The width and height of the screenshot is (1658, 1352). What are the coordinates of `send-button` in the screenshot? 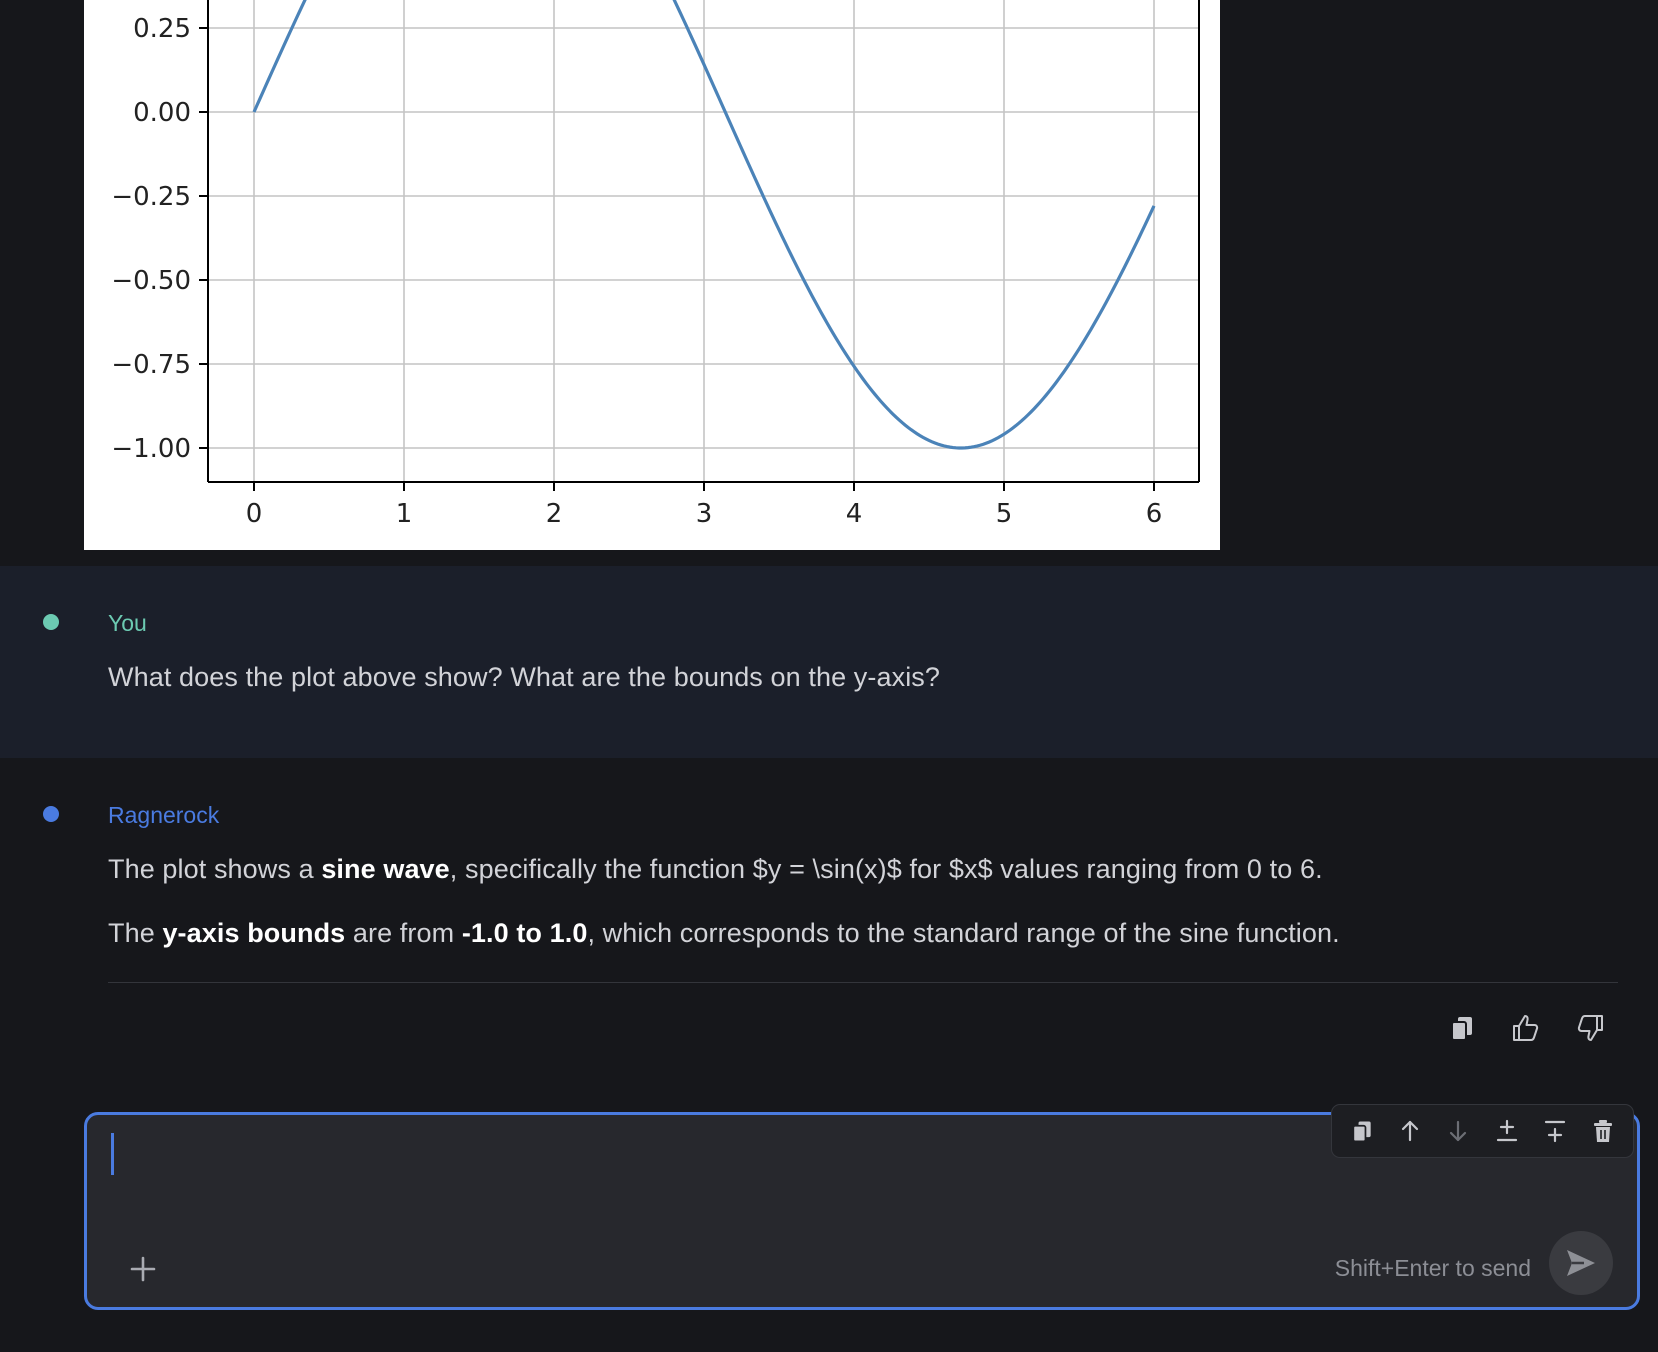 It's located at (1581, 1263).